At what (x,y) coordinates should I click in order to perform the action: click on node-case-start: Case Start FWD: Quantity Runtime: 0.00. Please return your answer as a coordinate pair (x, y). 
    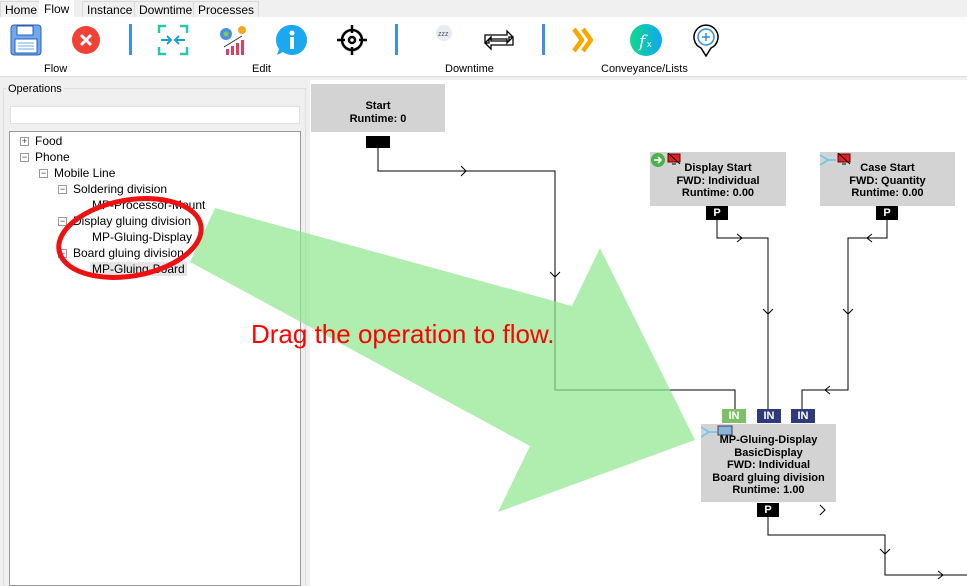
    Looking at the image, I should click on (887, 179).